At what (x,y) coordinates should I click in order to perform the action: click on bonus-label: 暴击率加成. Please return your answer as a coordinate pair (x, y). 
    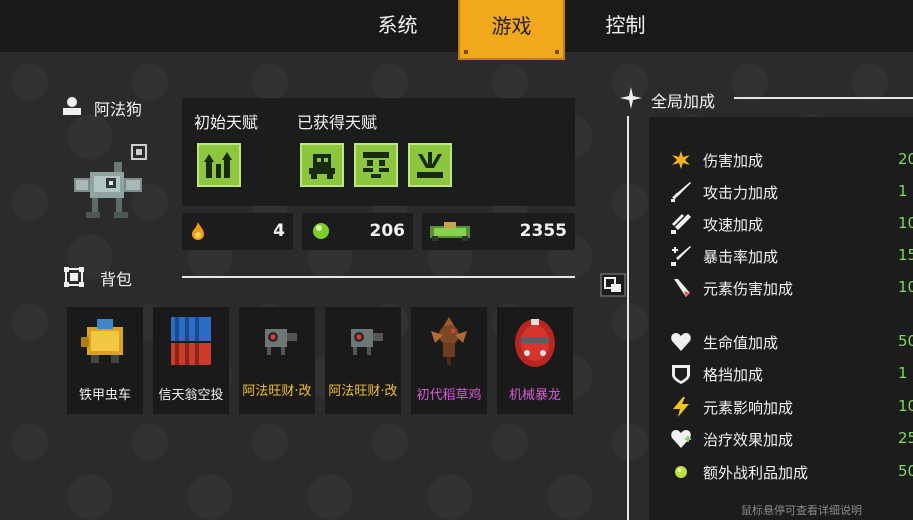
    Looking at the image, I should click on (741, 257).